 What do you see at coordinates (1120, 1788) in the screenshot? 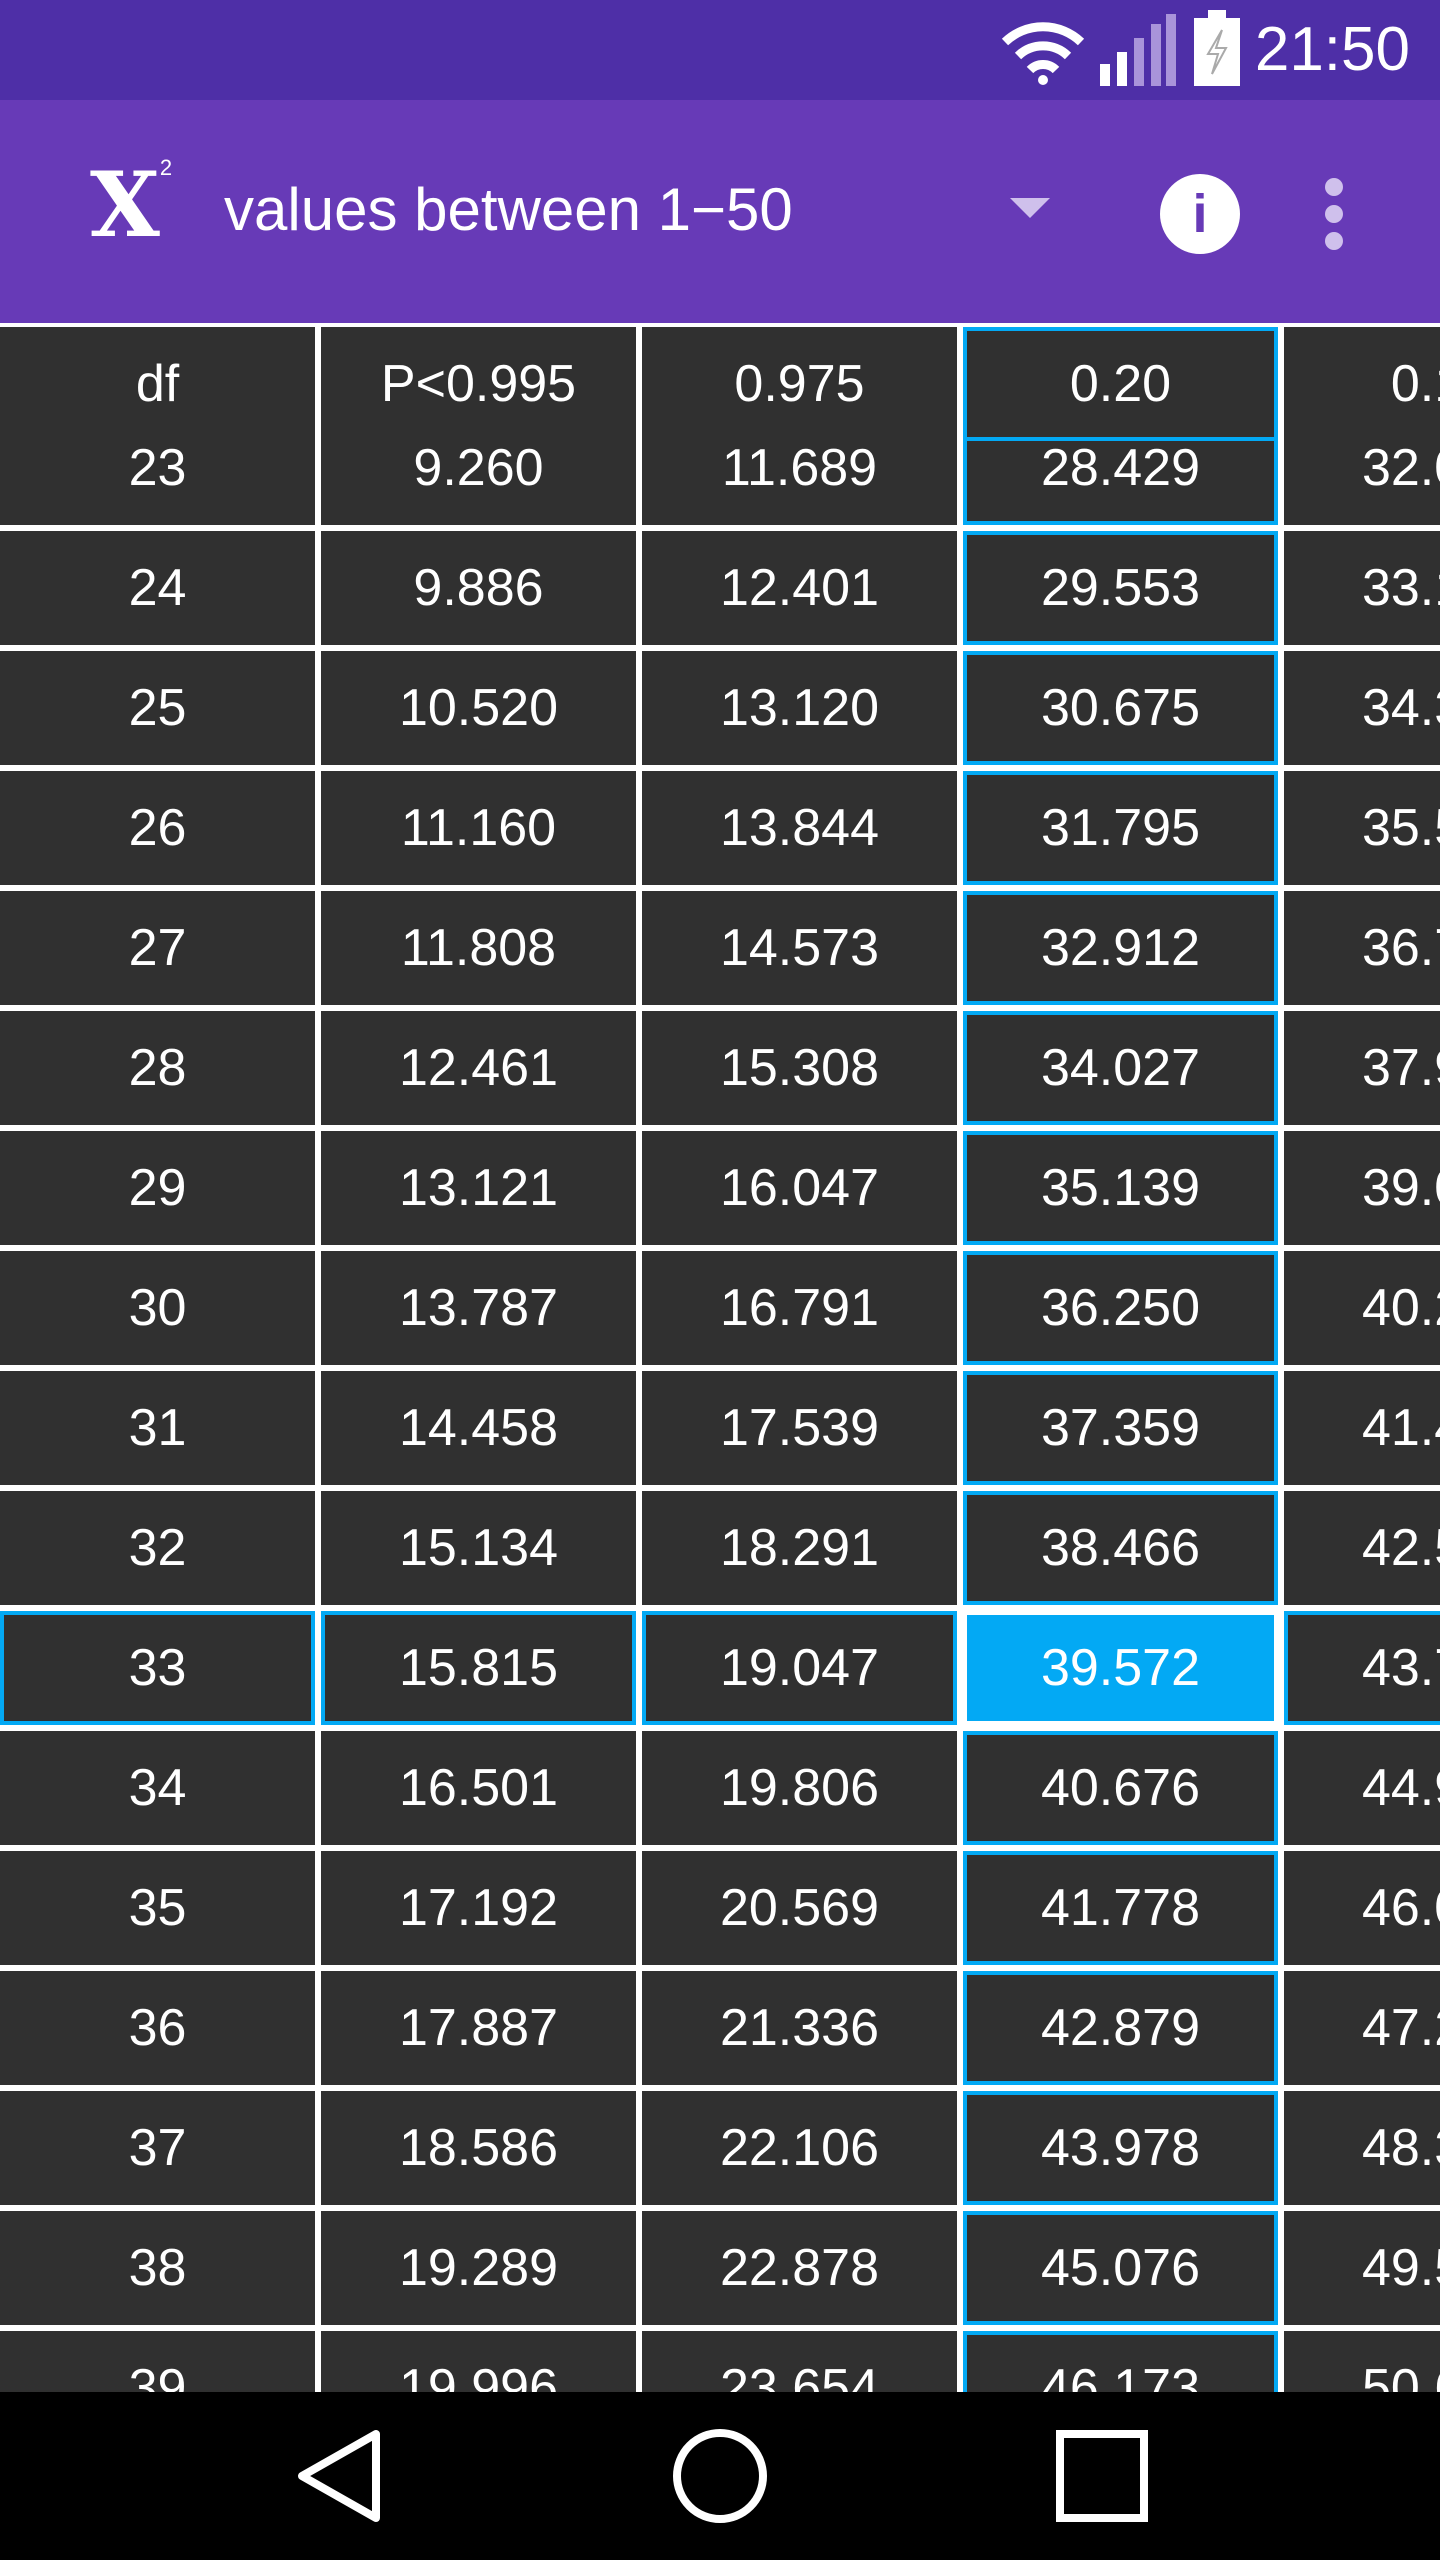
I see `value-cell: 40.676` at bounding box center [1120, 1788].